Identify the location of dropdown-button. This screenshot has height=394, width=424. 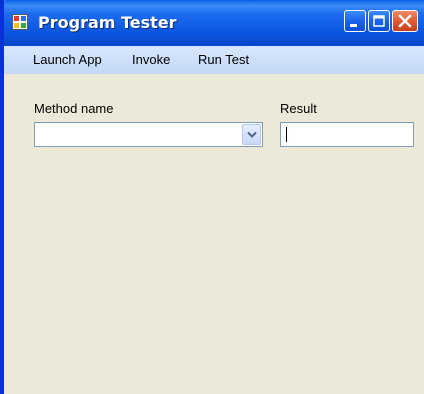
(251, 134).